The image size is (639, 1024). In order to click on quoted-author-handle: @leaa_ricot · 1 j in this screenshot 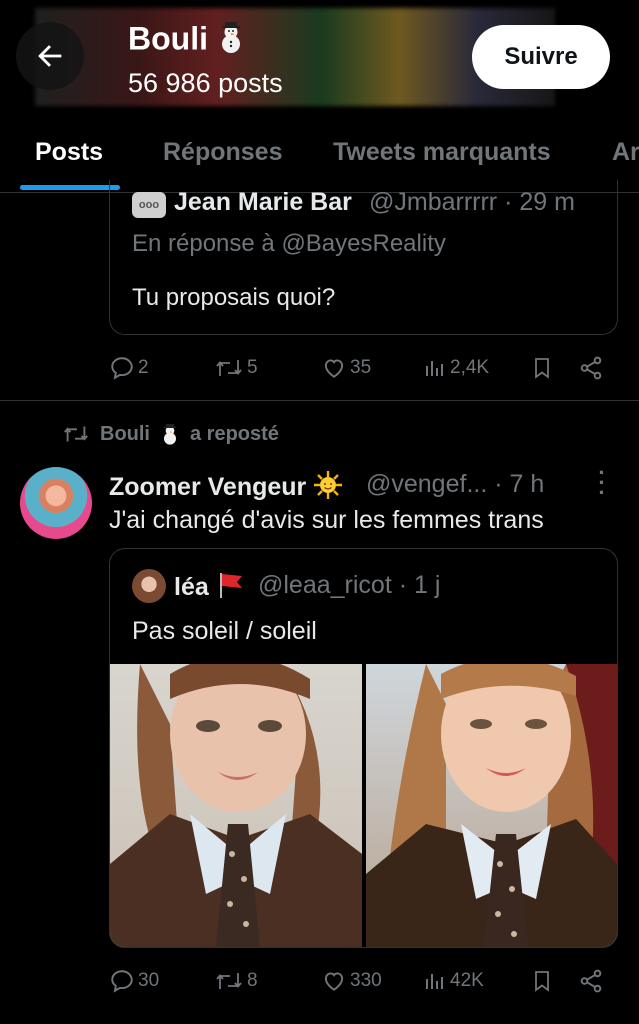, I will do `click(349, 585)`.